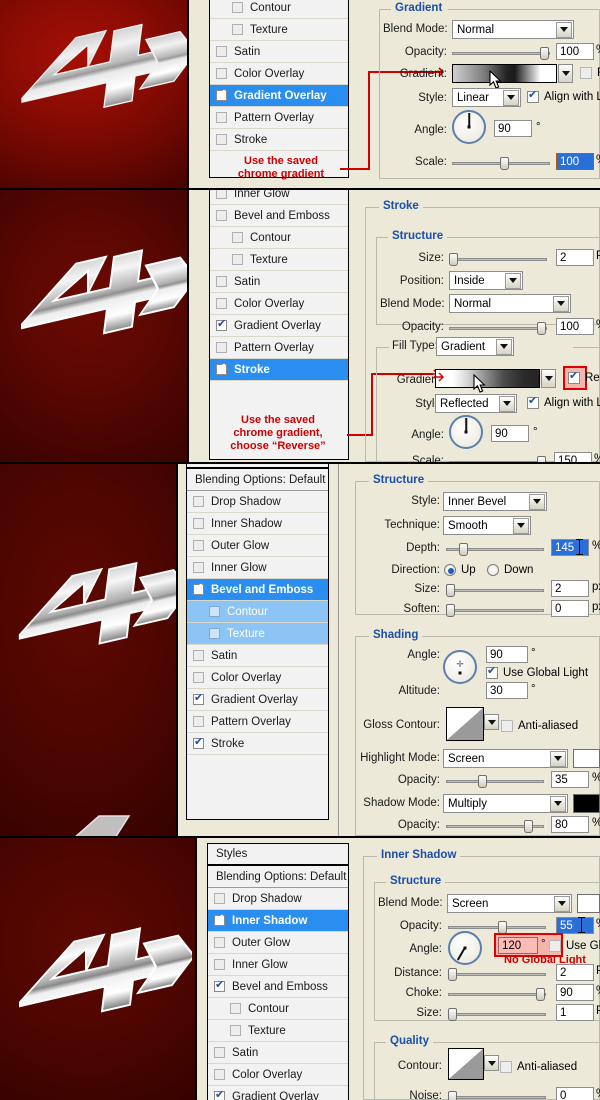  Describe the element at coordinates (450, 570) in the screenshot. I see `radio-icon` at that location.